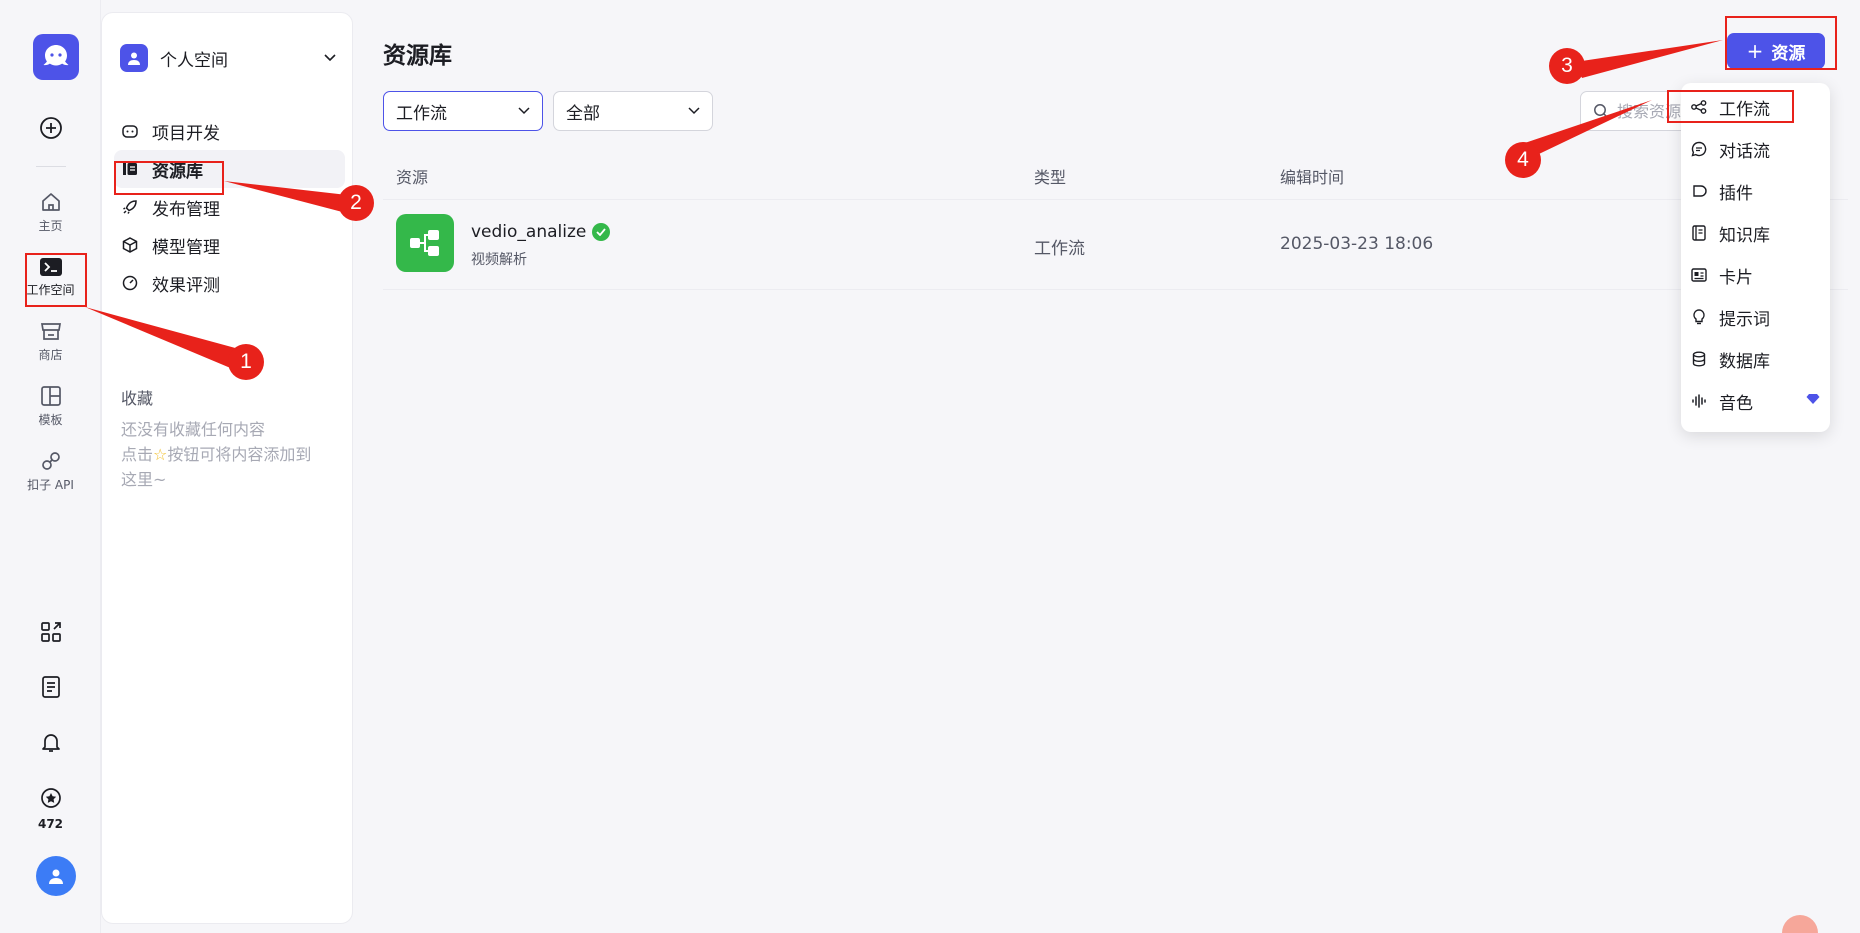 The width and height of the screenshot is (1860, 933). I want to click on rail-item-home-label: 主页, so click(50, 226).